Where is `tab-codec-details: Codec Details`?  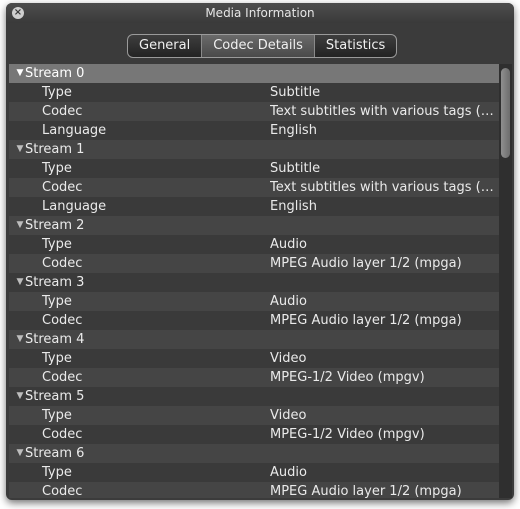 tab-codec-details: Codec Details is located at coordinates (257, 46).